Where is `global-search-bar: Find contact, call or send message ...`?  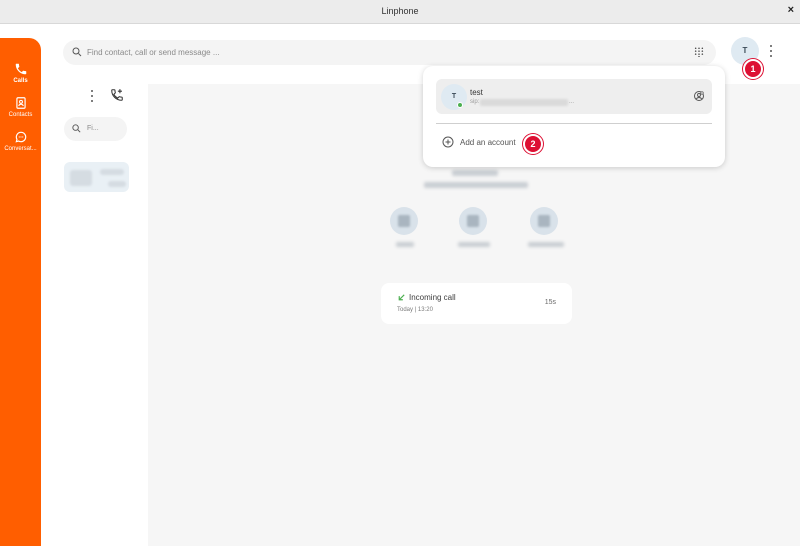 global-search-bar: Find contact, call or send message ... is located at coordinates (389, 52).